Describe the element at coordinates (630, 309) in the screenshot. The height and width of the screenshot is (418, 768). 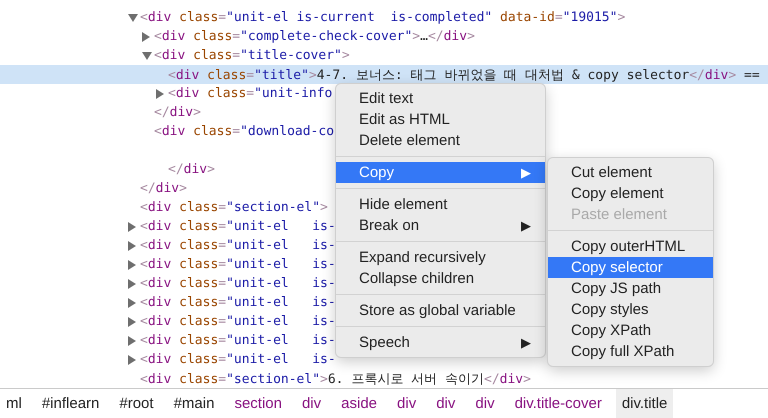
I see `menu-item: Copy styles` at that location.